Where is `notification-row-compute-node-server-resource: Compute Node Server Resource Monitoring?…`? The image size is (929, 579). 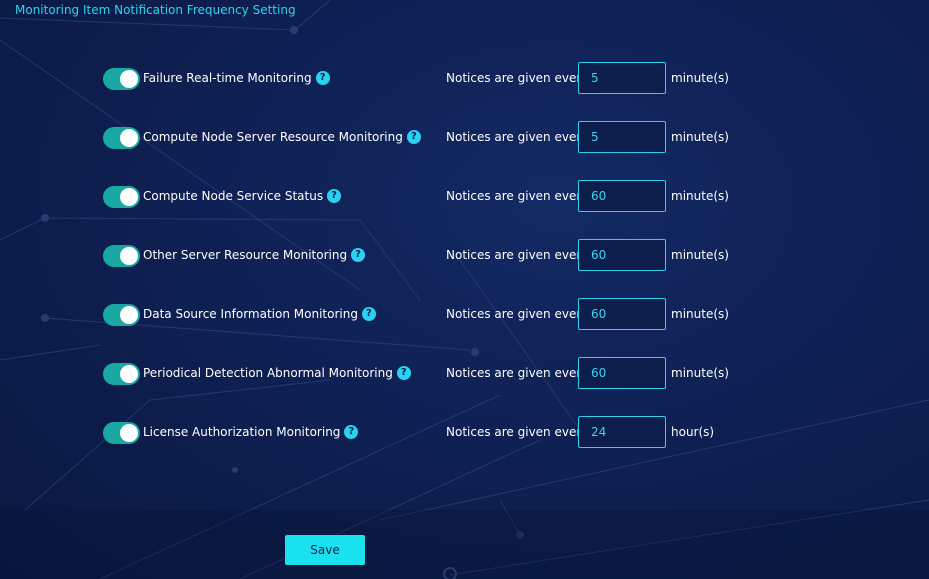
notification-row-compute-node-server-resource: Compute Node Server Resource Monitoring?… is located at coordinates (423, 138).